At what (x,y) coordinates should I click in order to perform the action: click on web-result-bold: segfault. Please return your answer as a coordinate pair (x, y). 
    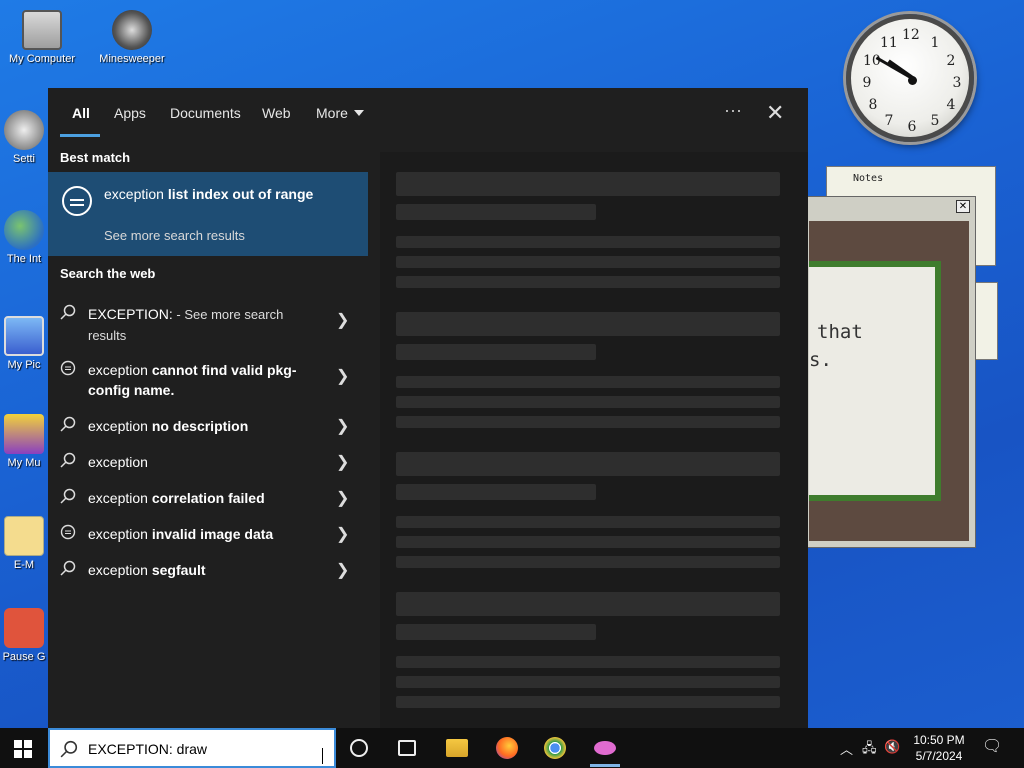
    Looking at the image, I should click on (178, 570).